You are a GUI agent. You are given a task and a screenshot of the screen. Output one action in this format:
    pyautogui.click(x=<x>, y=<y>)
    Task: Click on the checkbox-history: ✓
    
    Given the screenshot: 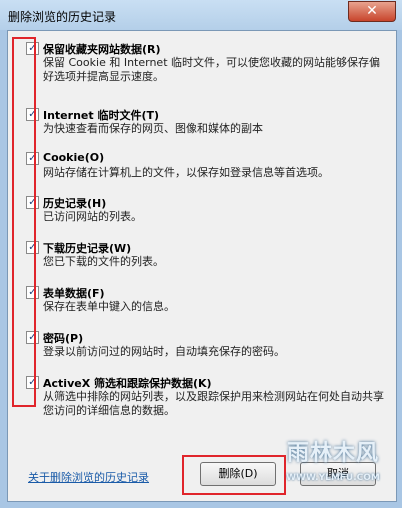 What is the action you would take?
    pyautogui.click(x=32, y=202)
    